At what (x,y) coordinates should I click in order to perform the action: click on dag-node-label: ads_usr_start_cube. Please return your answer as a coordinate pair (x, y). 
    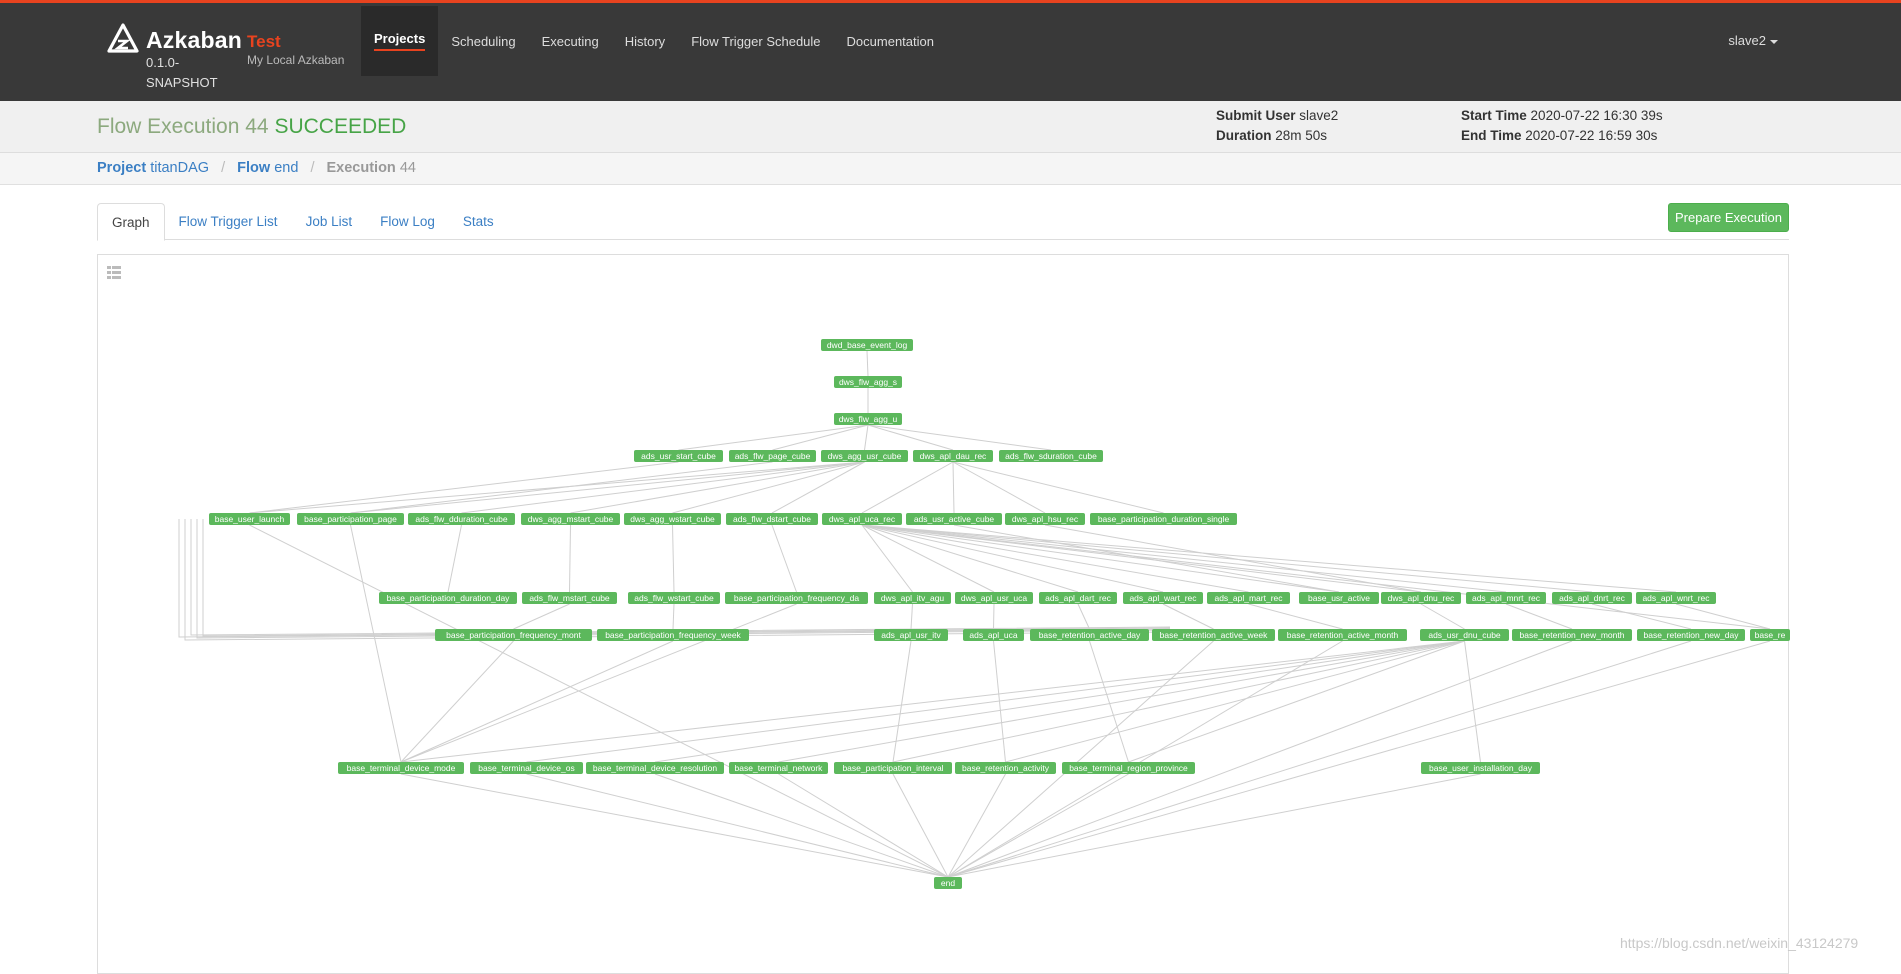
    Looking at the image, I should click on (678, 456).